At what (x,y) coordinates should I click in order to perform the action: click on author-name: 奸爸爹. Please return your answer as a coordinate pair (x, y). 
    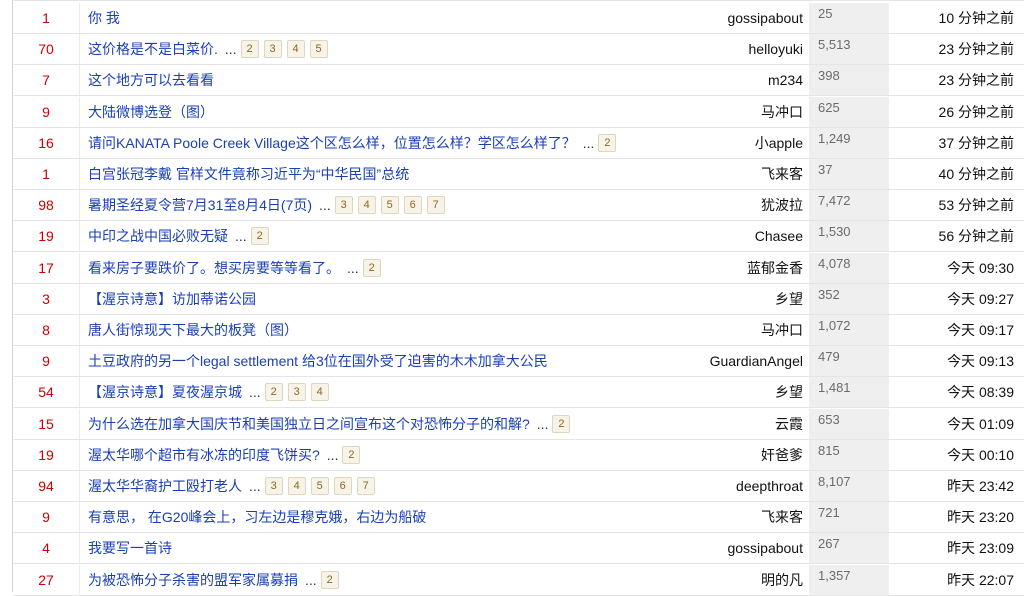
    Looking at the image, I should click on (706, 455).